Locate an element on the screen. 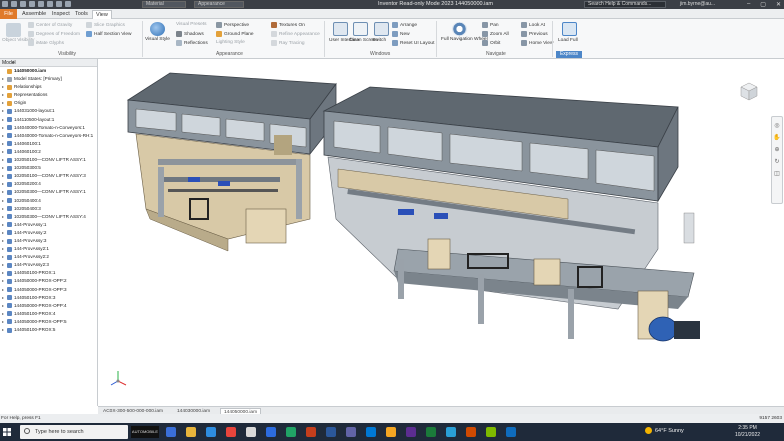 This screenshot has width=784, height=441. close-icon: ✕ is located at coordinates (778, 4).